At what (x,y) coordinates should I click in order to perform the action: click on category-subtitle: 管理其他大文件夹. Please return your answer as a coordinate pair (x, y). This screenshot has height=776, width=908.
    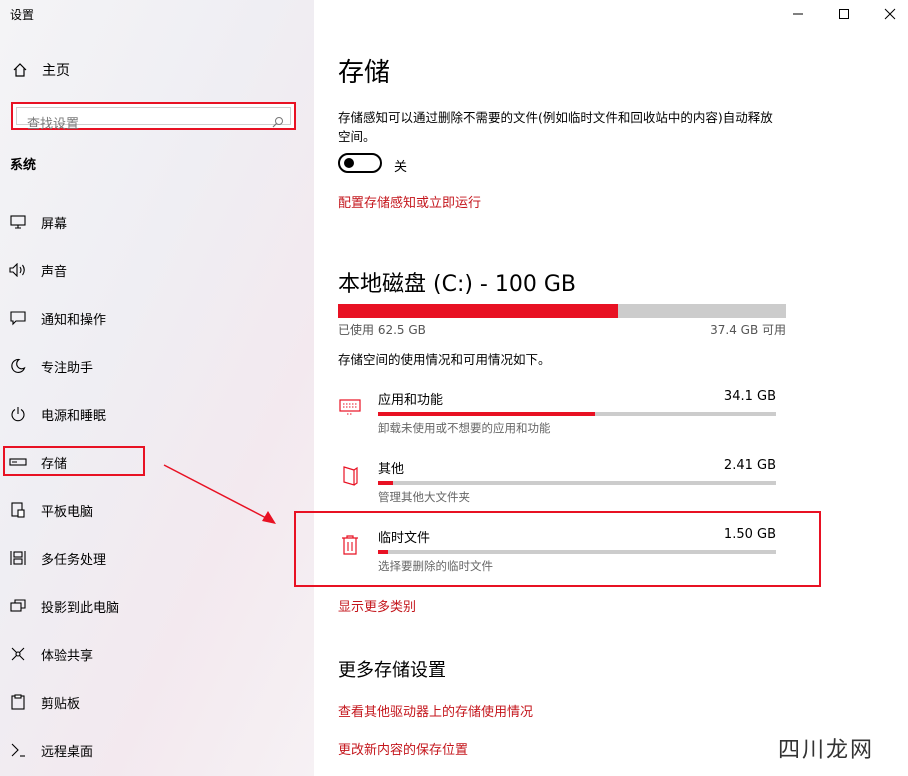
    Looking at the image, I should click on (424, 497).